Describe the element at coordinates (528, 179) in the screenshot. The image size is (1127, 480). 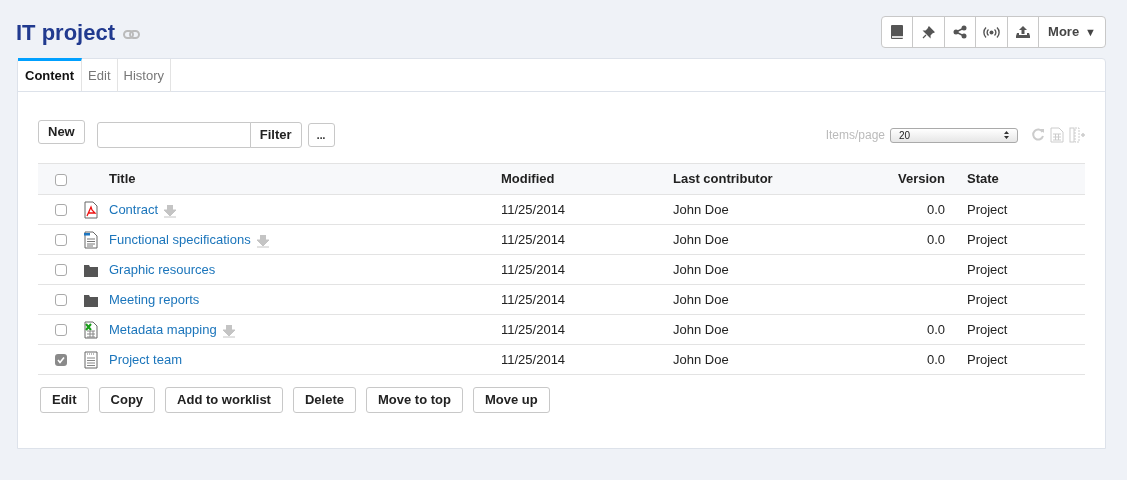
I see `column-header: Modified` at that location.